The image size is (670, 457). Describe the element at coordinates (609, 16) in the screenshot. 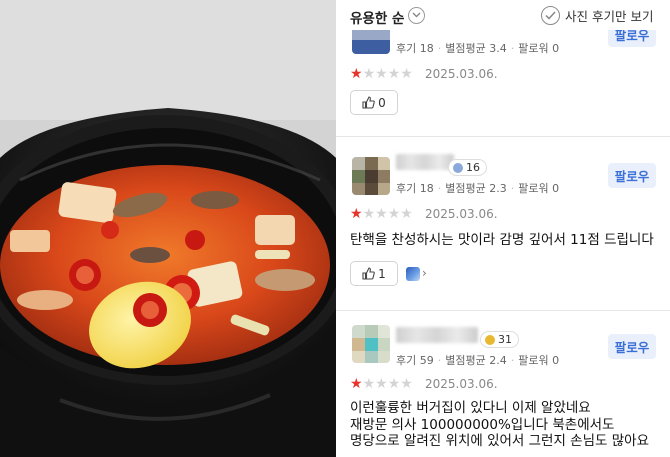

I see `photo-only-label: 사진 후기만 보기` at that location.